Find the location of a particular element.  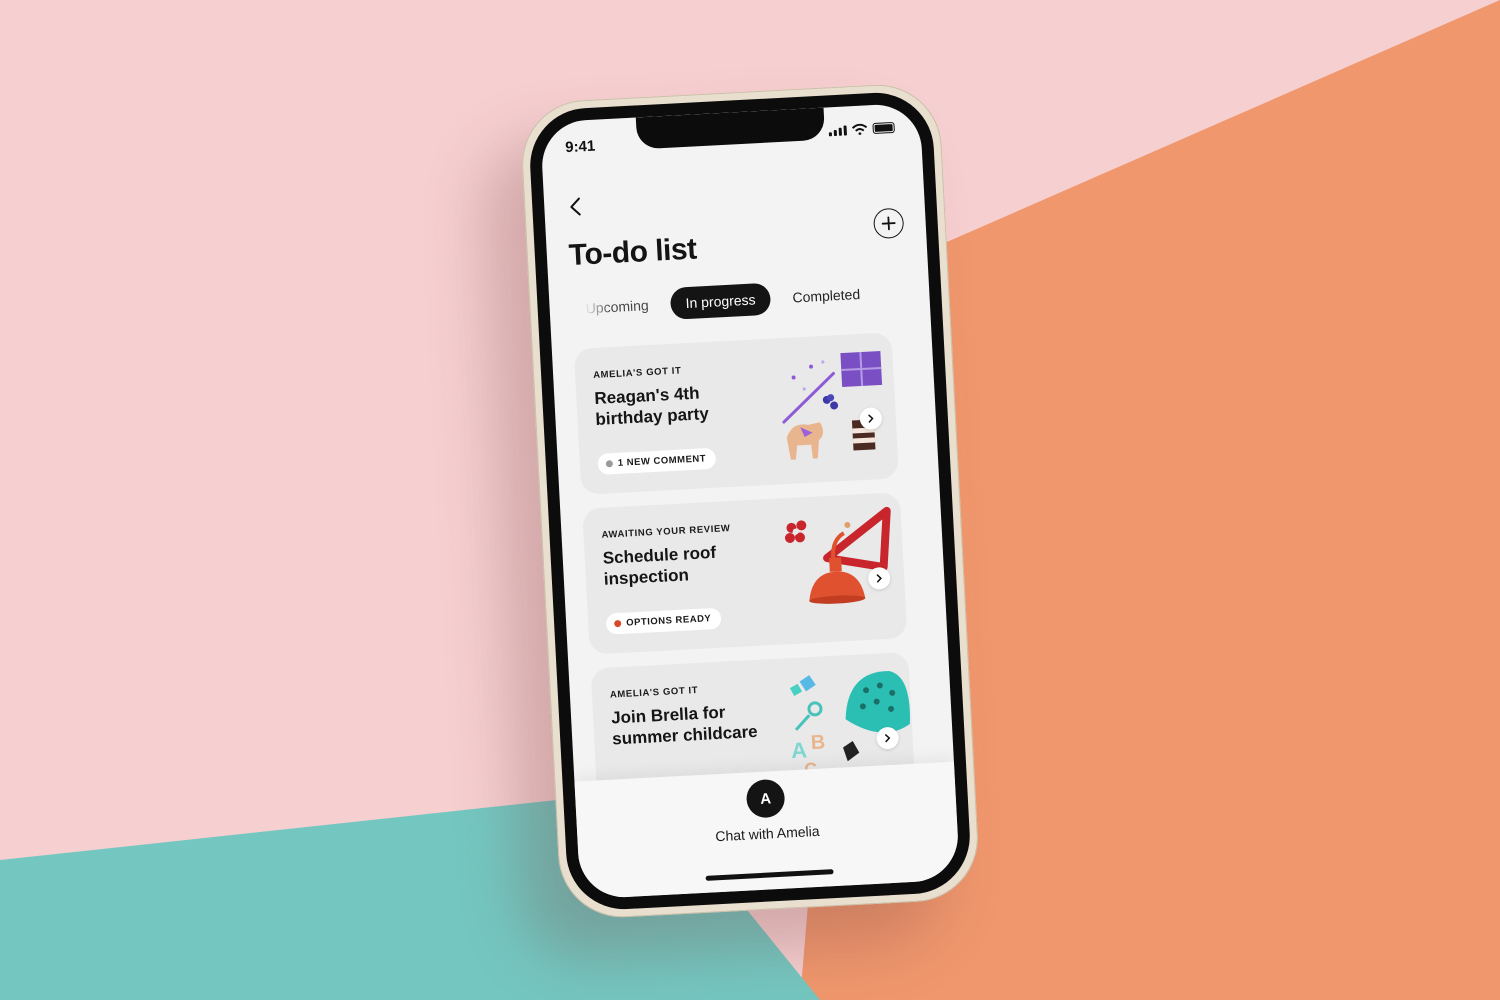

chat-bar: A Chat with Amelia is located at coordinates (767, 830).